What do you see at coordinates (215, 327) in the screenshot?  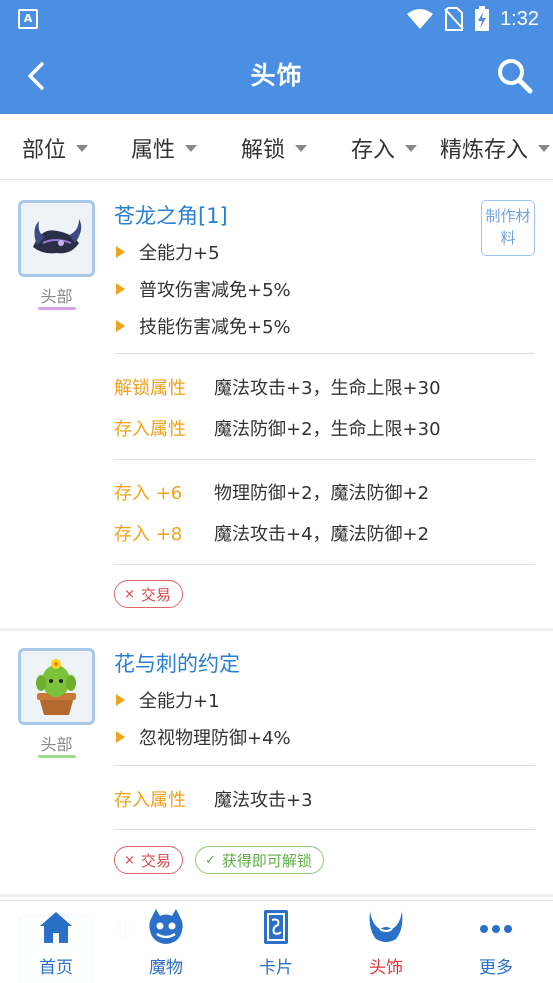 I see `item-stat-text: 技能伤害减免+5%` at bounding box center [215, 327].